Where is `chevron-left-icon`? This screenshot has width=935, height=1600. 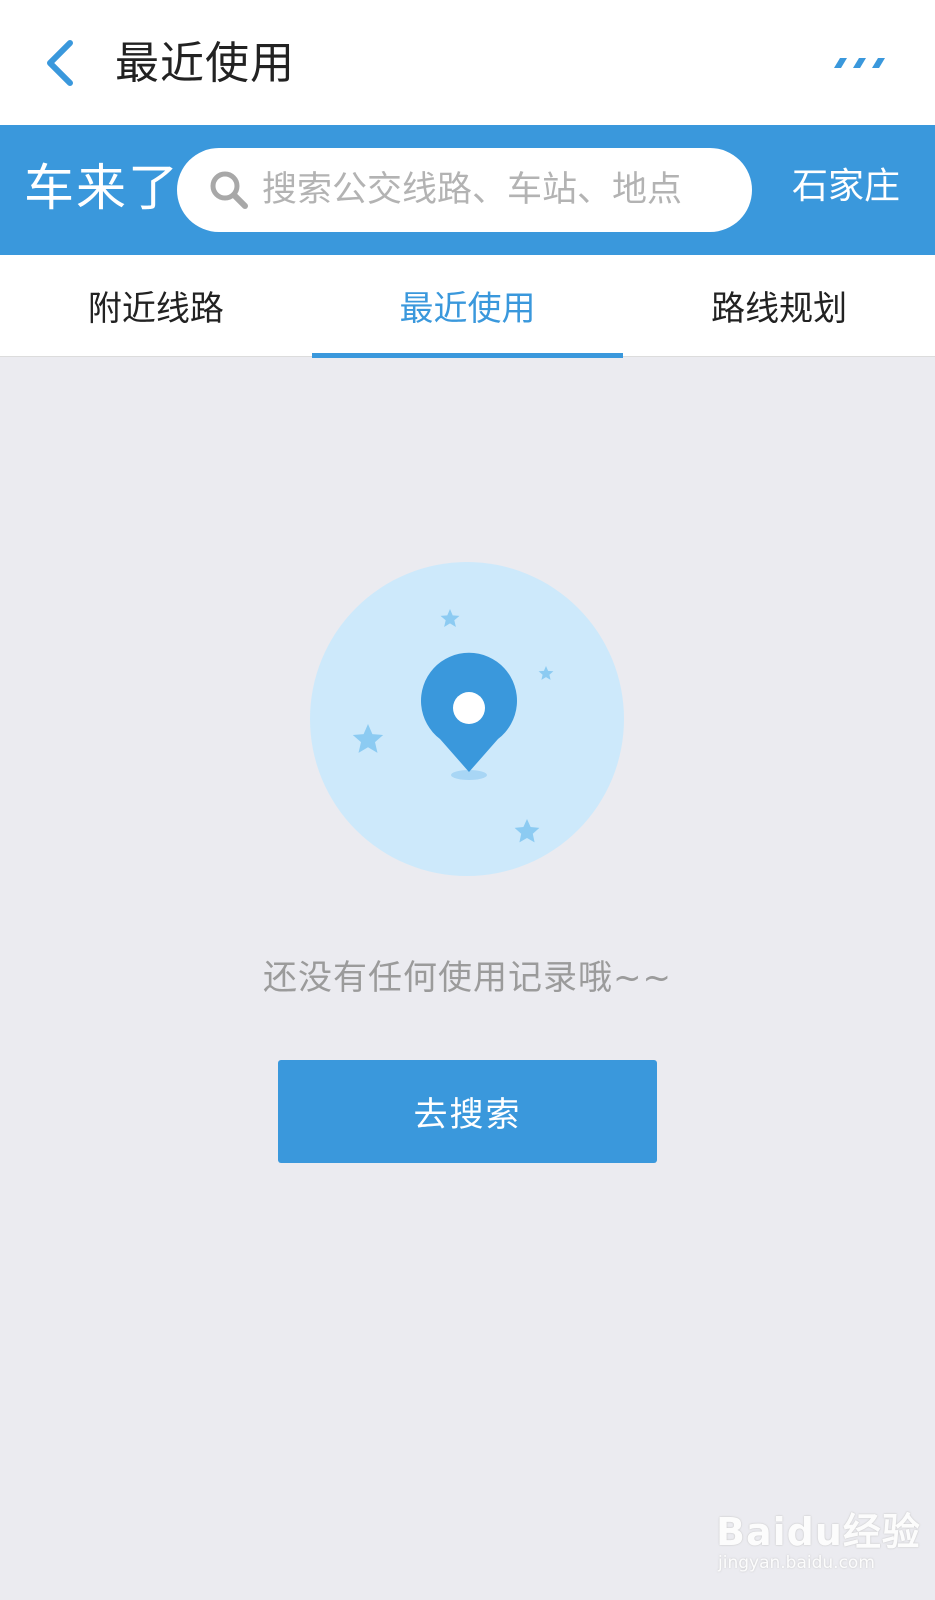 chevron-left-icon is located at coordinates (60, 62).